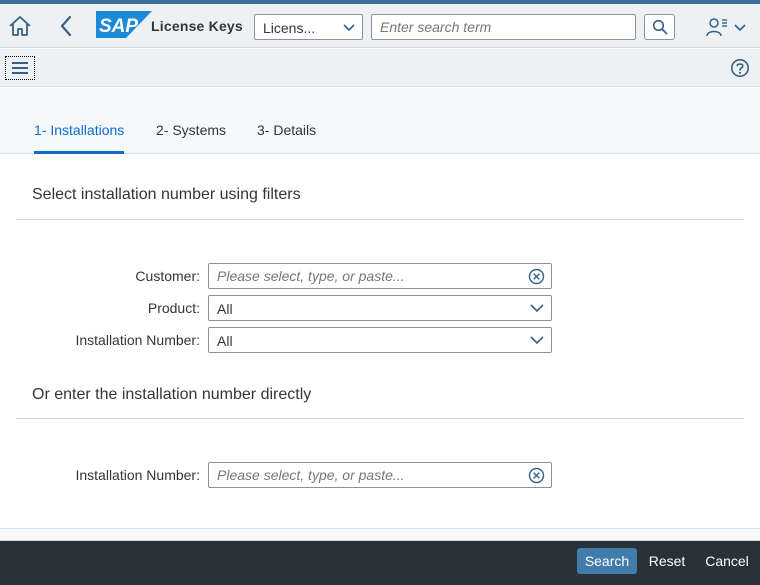 Image resolution: width=760 pixels, height=585 pixels. I want to click on cancel-button: Cancel, so click(727, 561).